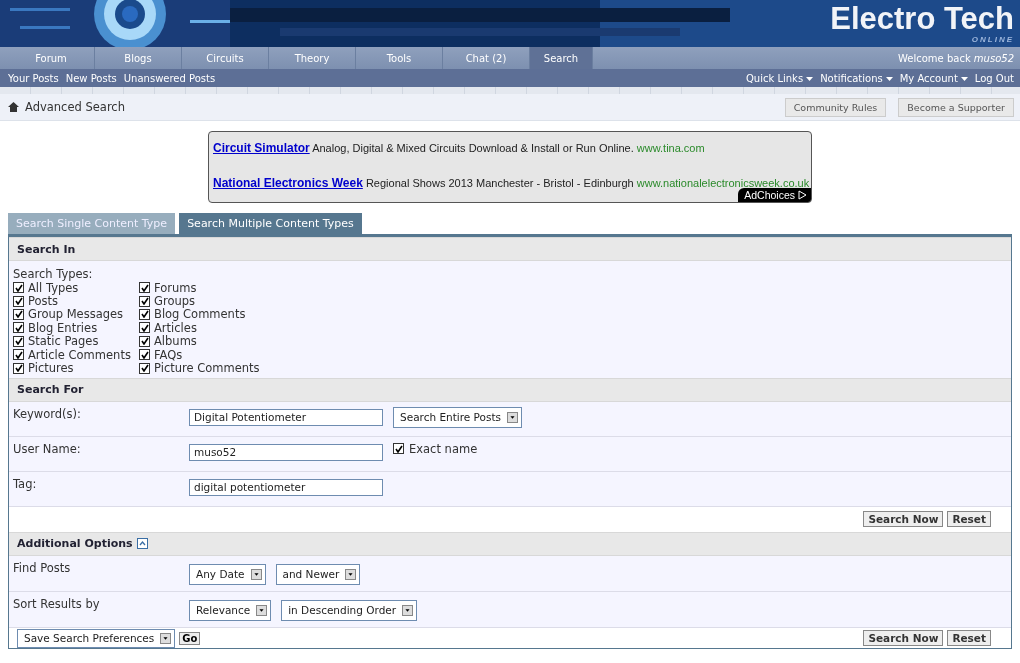 The width and height of the screenshot is (1020, 663). I want to click on checkbox-label: Group Messages, so click(76, 314).